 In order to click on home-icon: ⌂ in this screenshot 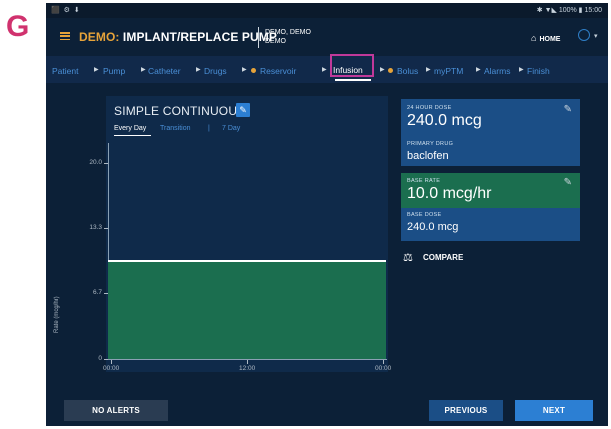, I will do `click(534, 38)`.